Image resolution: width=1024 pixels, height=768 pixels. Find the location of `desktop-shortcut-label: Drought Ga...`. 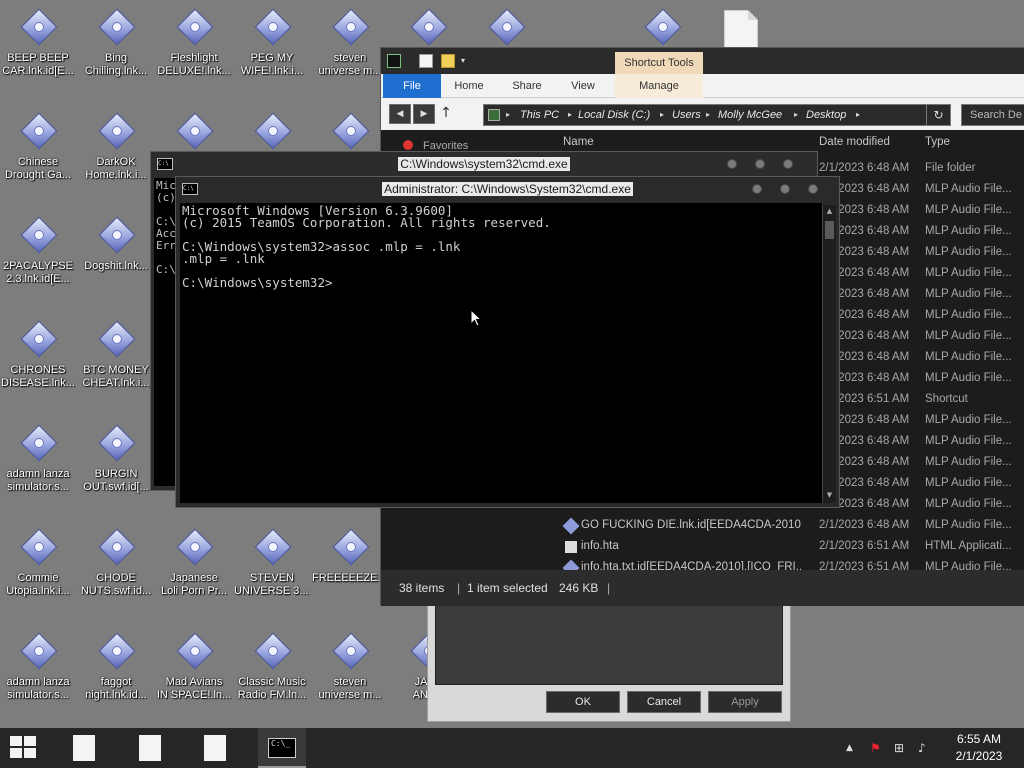

desktop-shortcut-label: Drought Ga... is located at coordinates (38, 175).